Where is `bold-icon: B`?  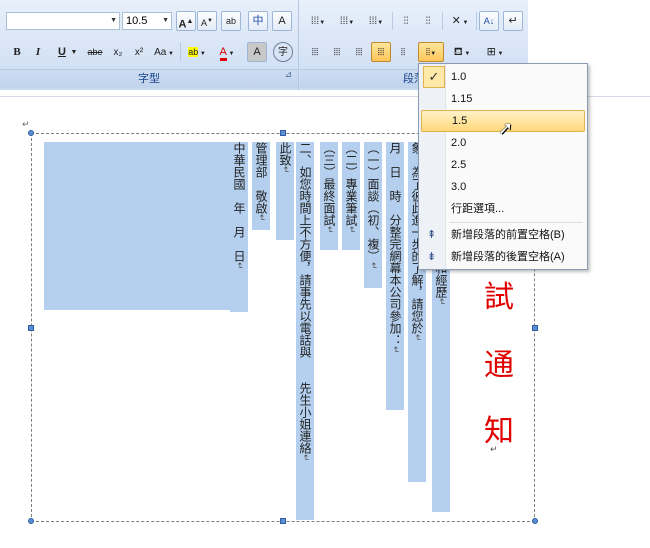 bold-icon: B is located at coordinates (17, 52).